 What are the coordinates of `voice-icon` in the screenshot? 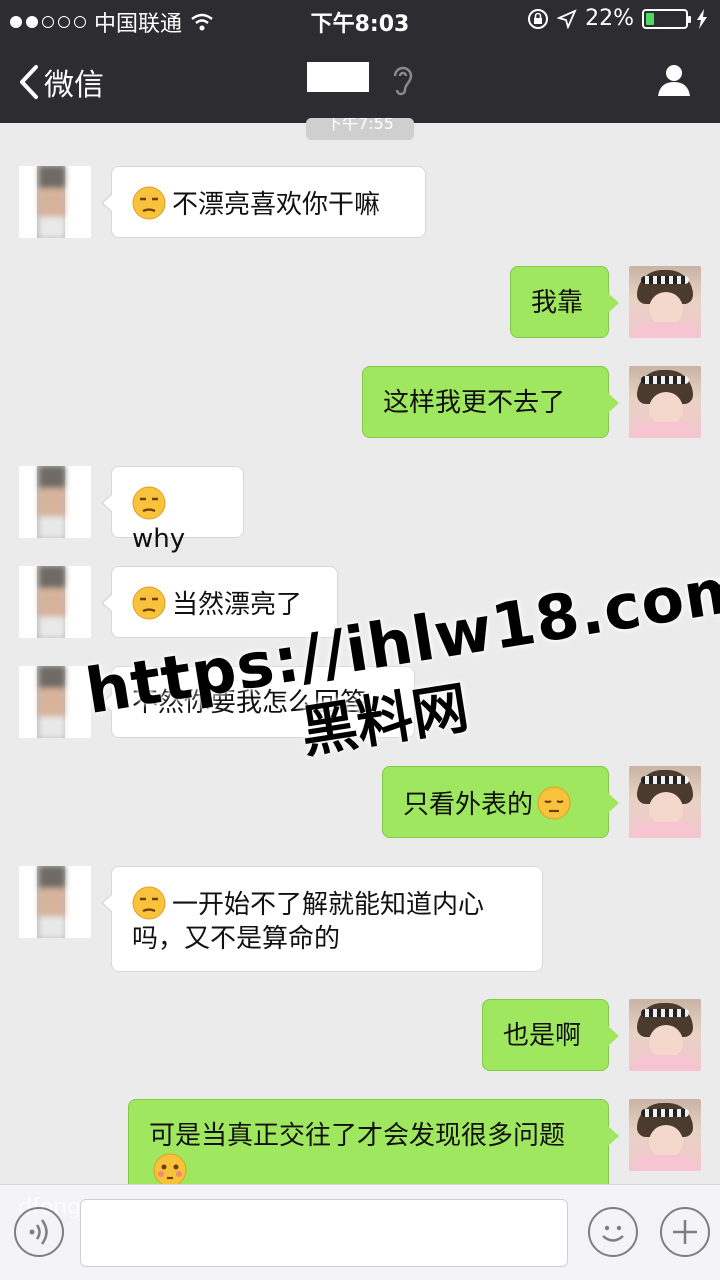 It's located at (38, 1232).